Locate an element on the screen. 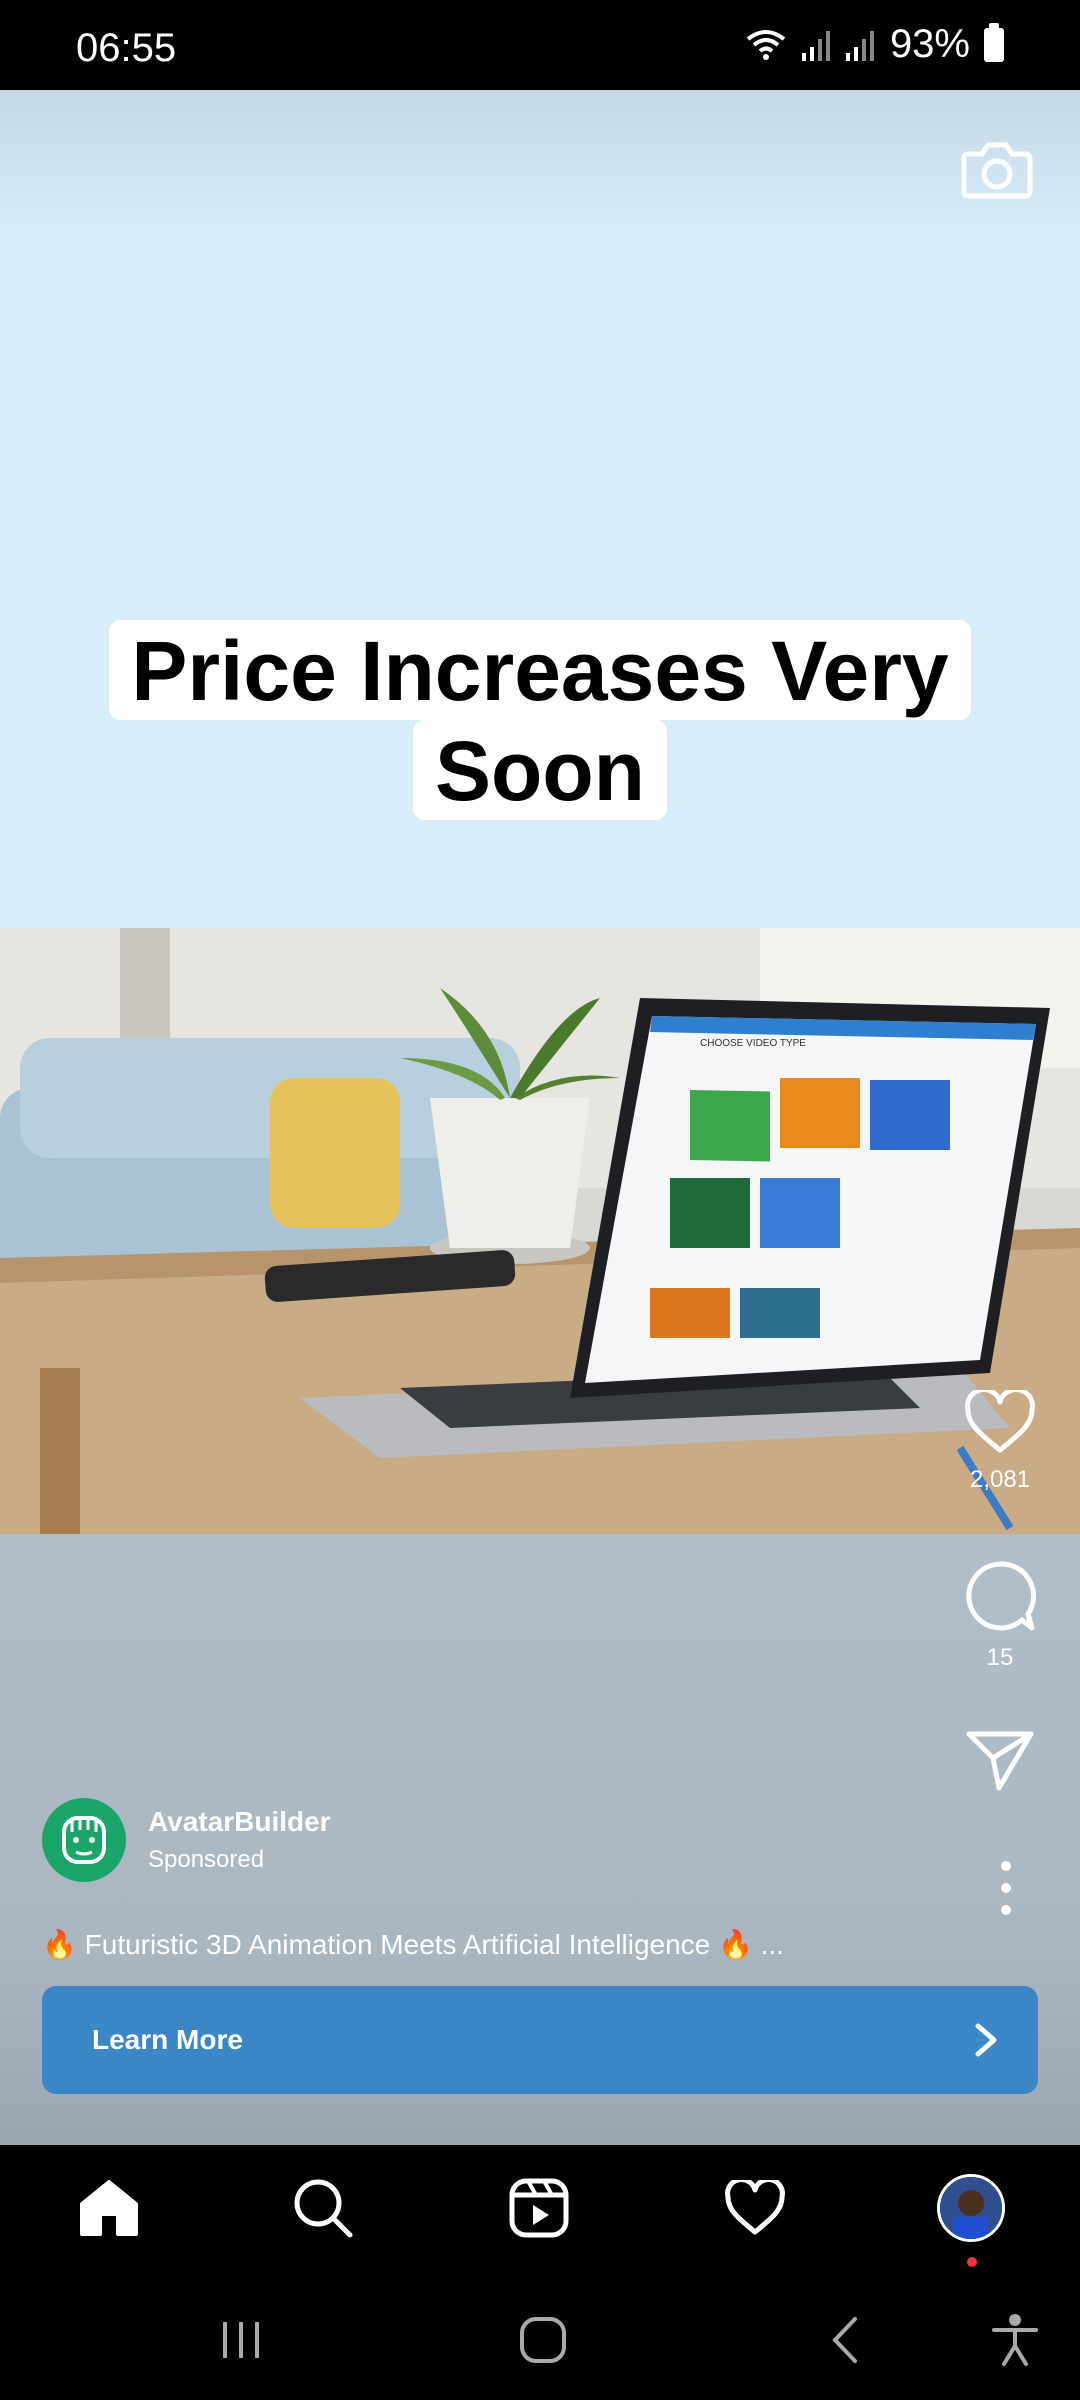 Image resolution: width=1080 pixels, height=2400 pixels. bottom-nav is located at coordinates (540, 2210).